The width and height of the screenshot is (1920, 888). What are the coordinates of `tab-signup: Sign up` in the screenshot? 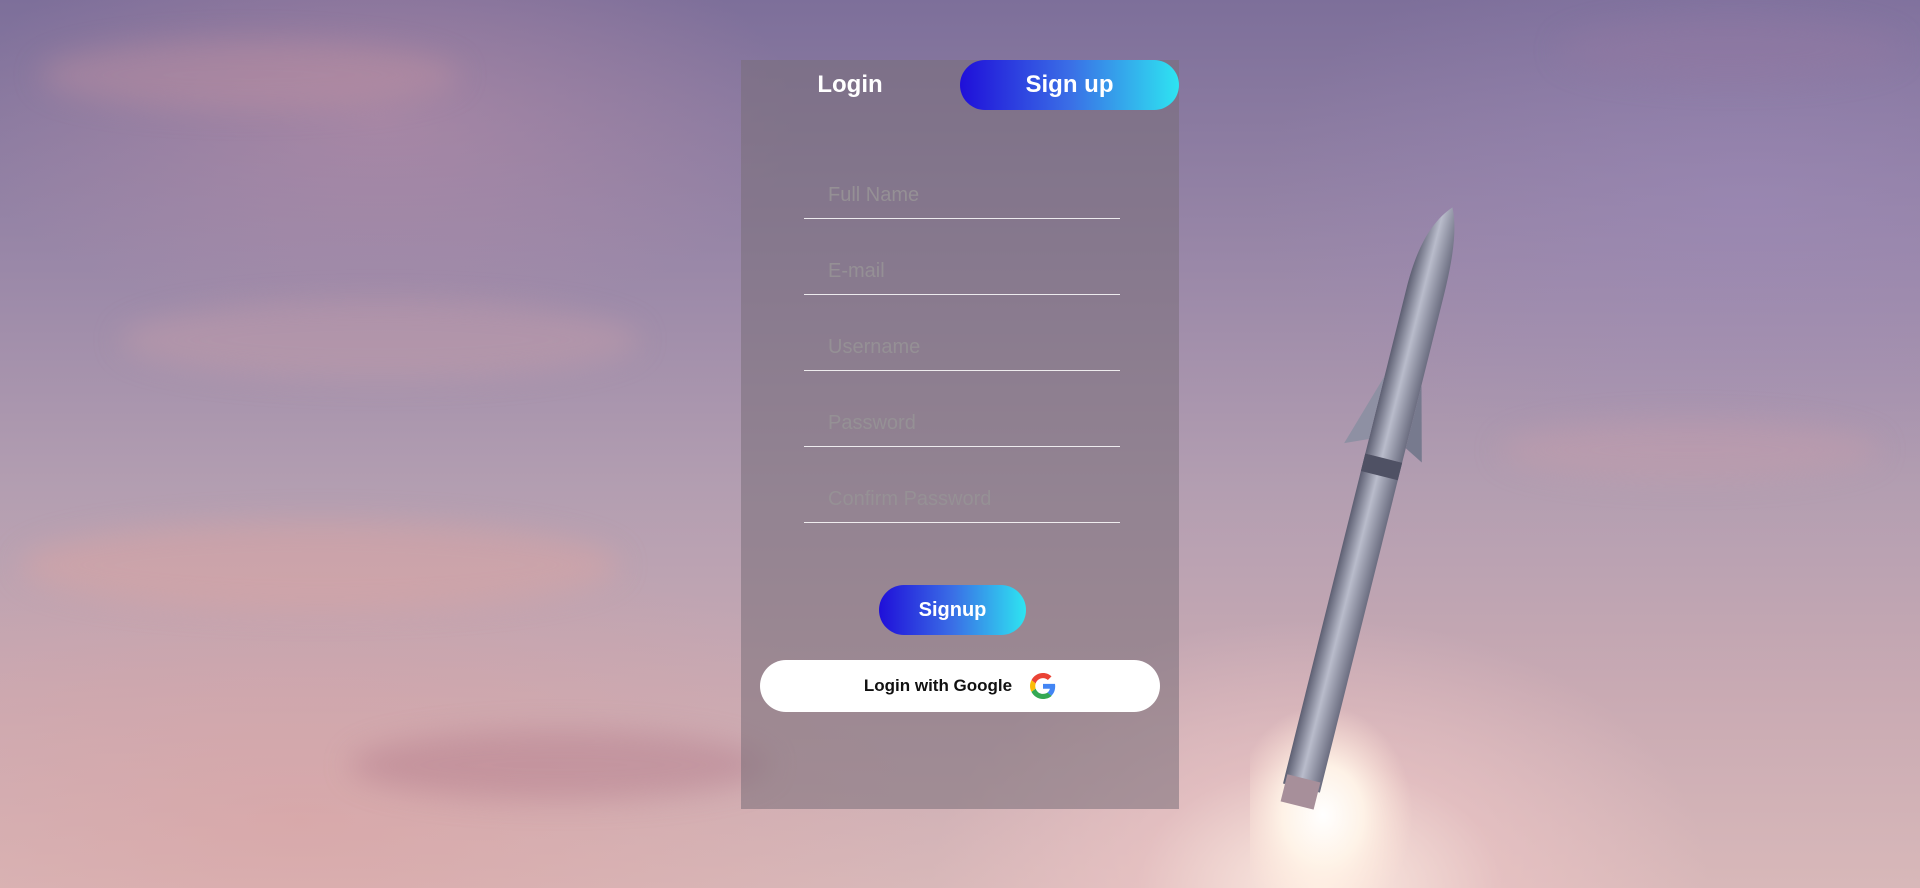 It's located at (1069, 85).